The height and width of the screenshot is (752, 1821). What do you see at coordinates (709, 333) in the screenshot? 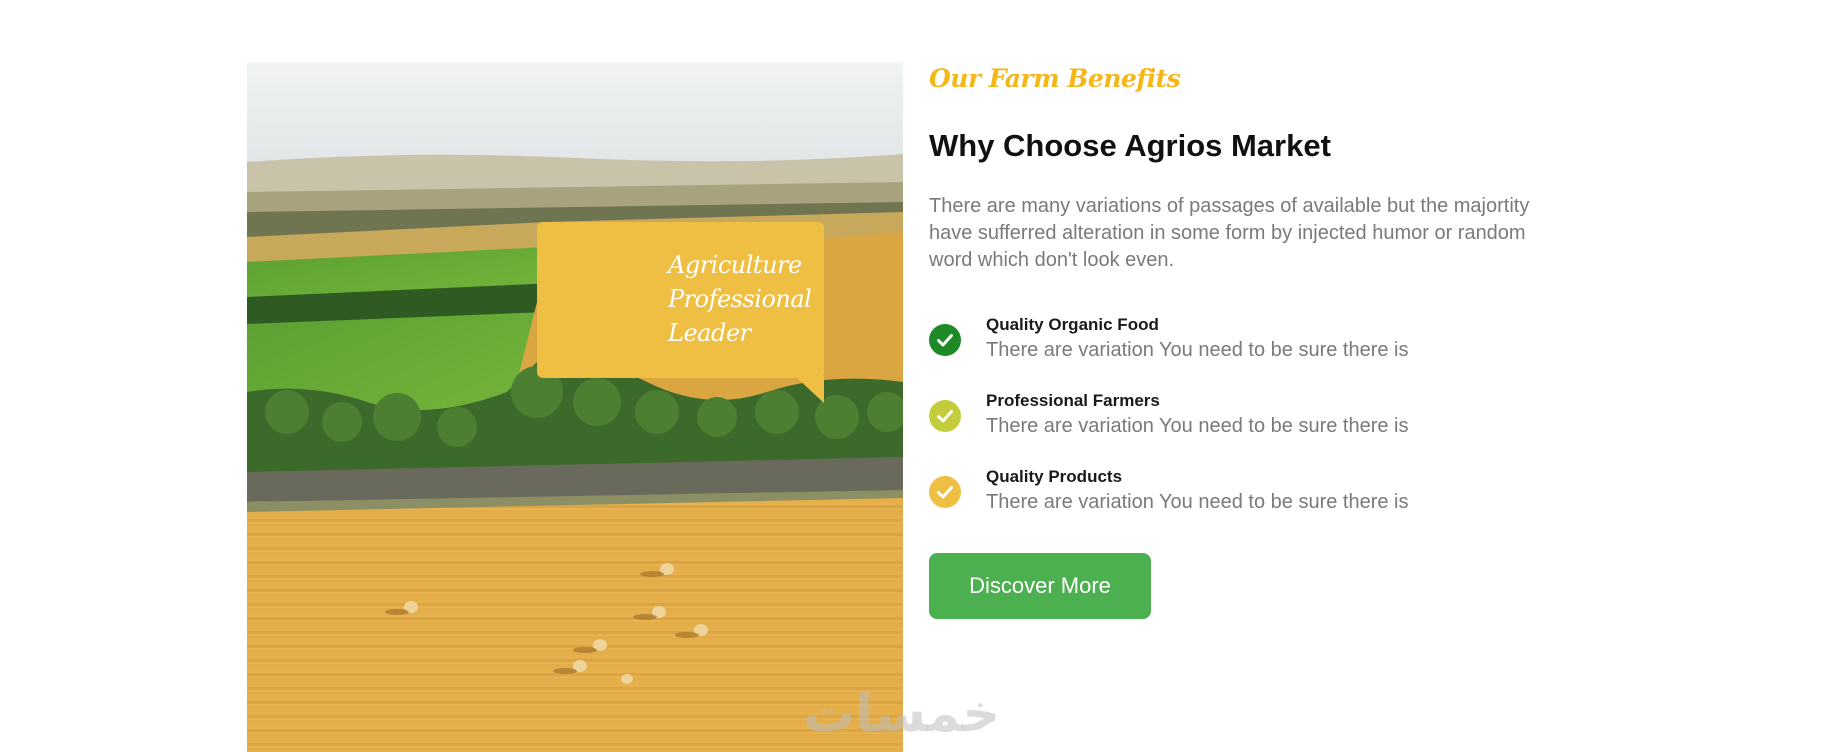
I see `callout-line: Leader` at bounding box center [709, 333].